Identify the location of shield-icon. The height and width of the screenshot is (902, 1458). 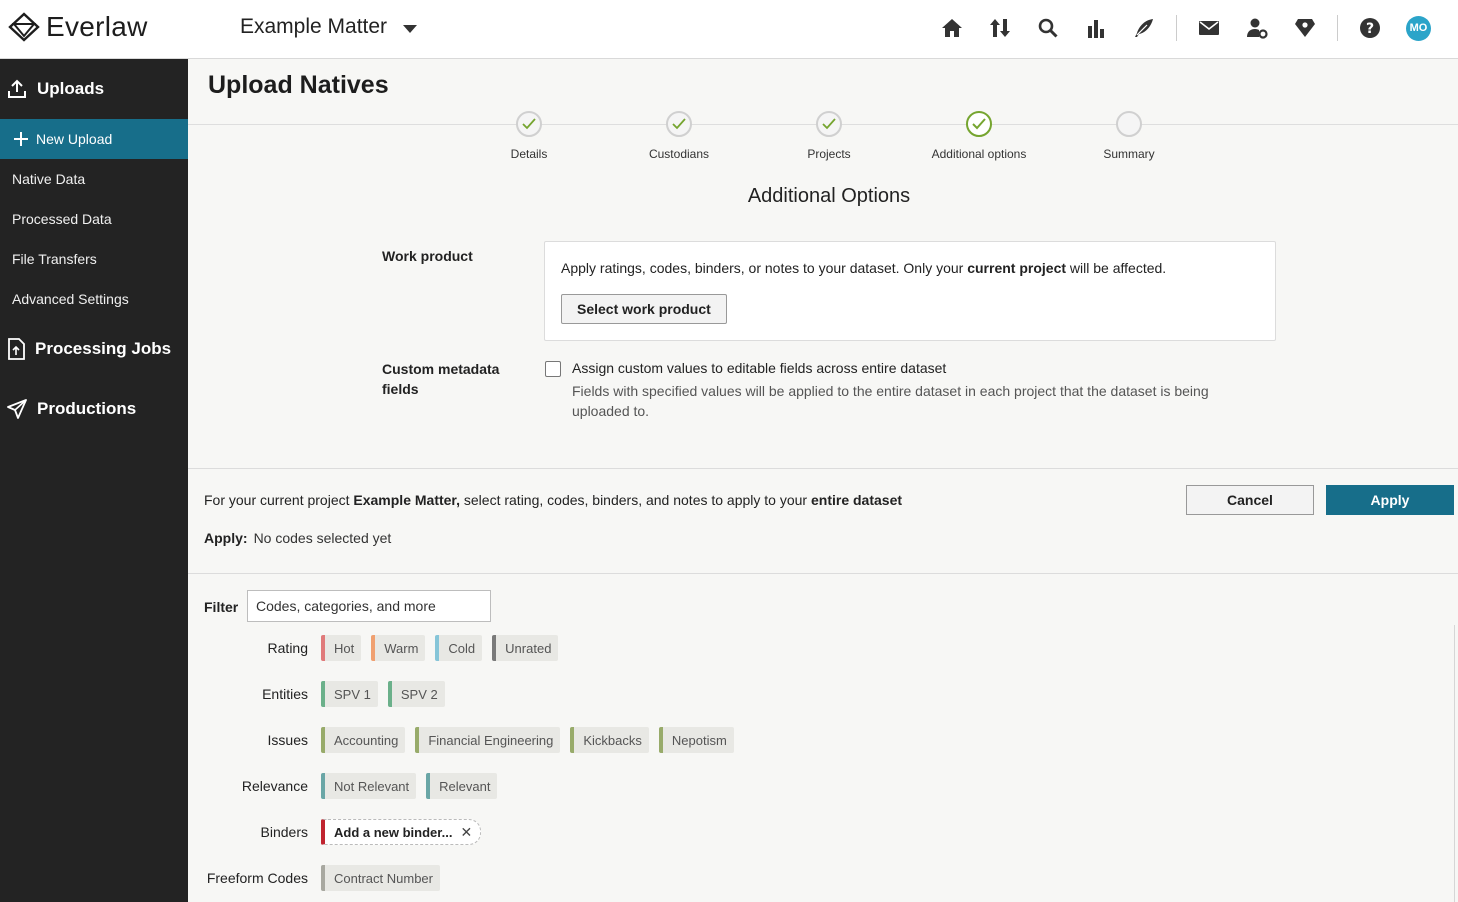
(1305, 28).